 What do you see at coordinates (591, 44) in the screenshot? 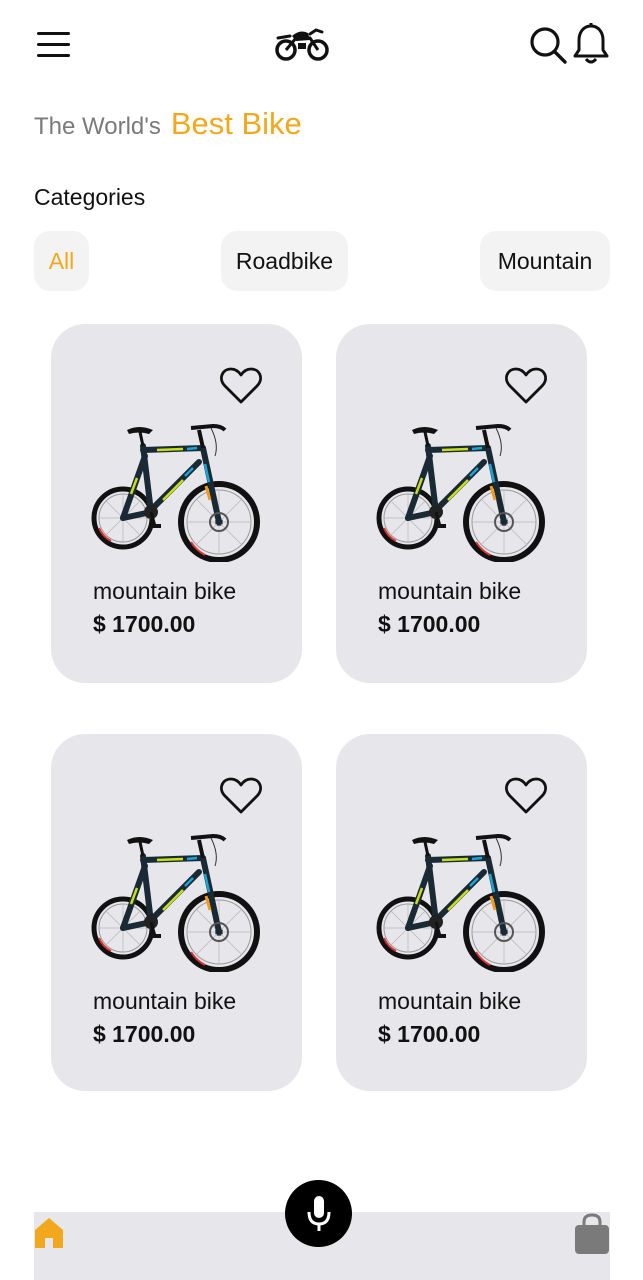
I see `bell-icon` at bounding box center [591, 44].